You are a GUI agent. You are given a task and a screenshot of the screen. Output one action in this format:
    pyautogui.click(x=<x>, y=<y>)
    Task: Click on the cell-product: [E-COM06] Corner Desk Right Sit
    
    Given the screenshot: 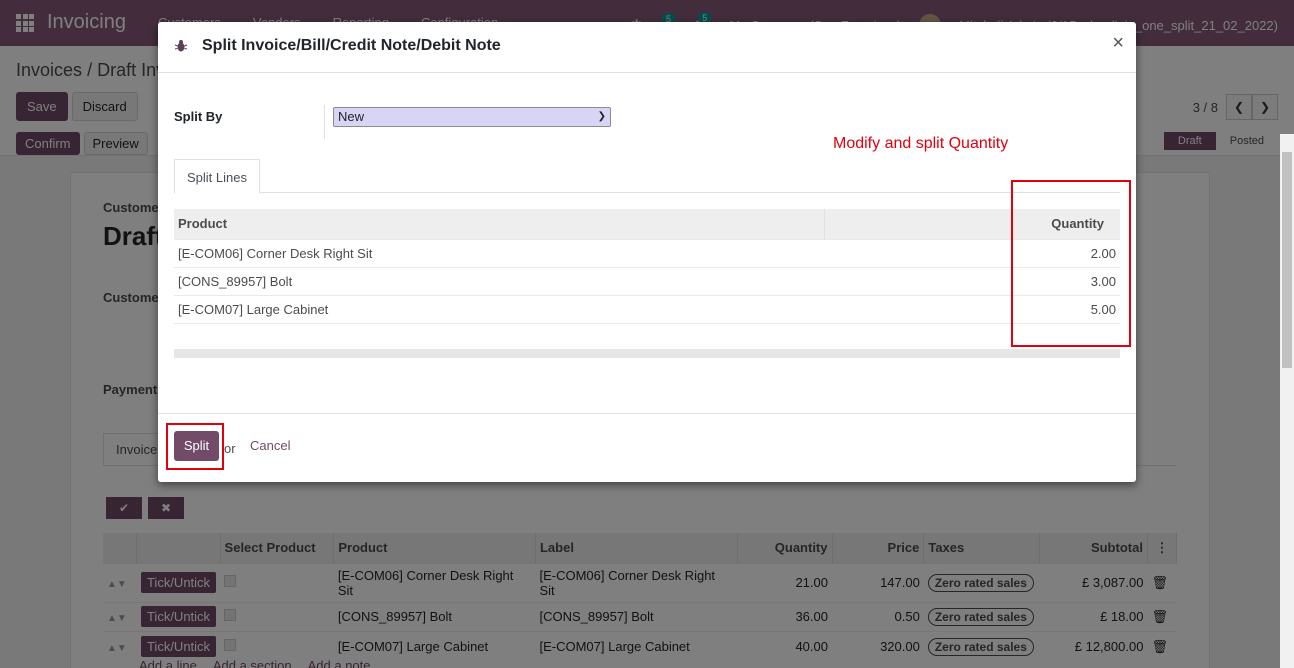 What is the action you would take?
    pyautogui.click(x=499, y=252)
    